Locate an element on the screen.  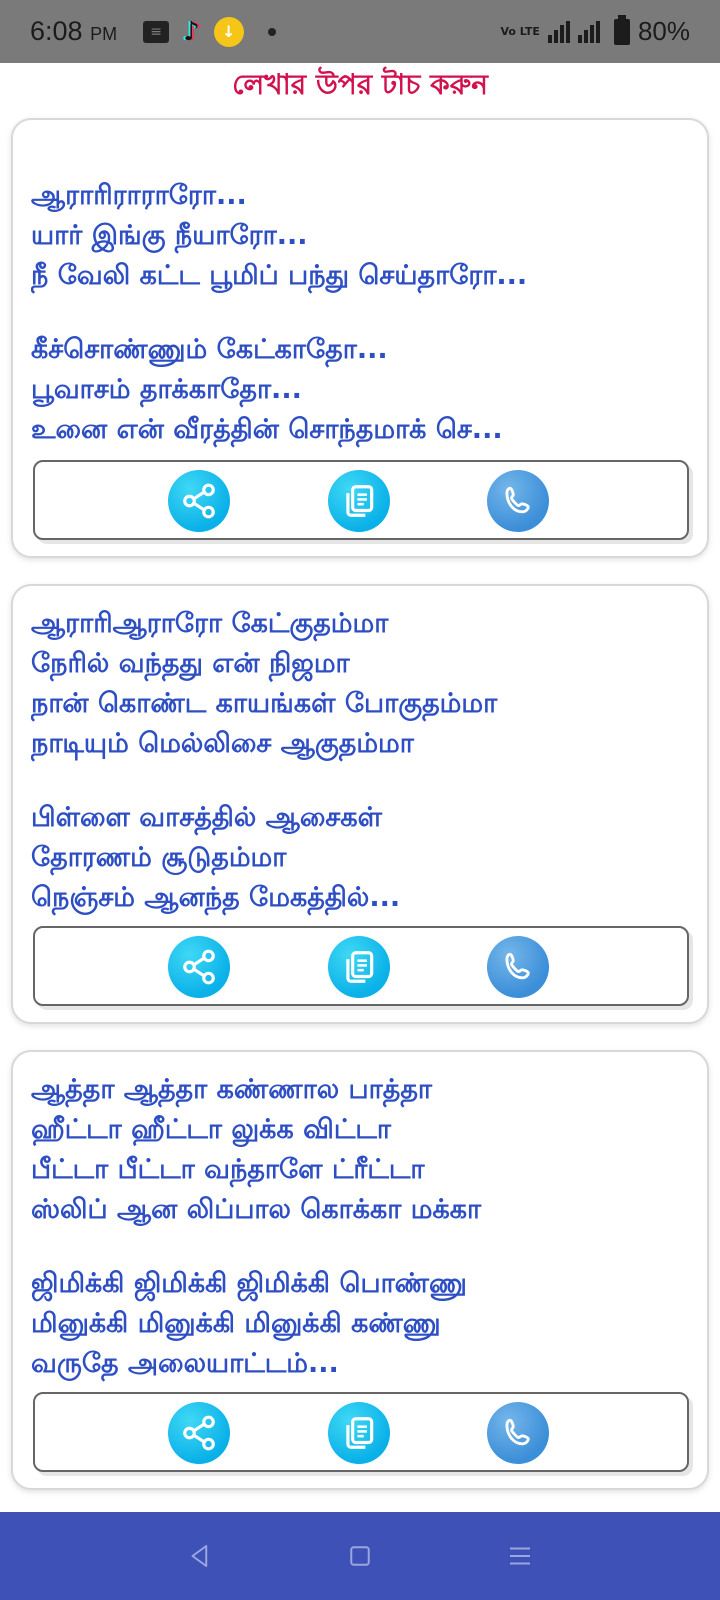
lyric-line: ஆராரிஆராரோ கேட்குதம்மா is located at coordinates (210, 623).